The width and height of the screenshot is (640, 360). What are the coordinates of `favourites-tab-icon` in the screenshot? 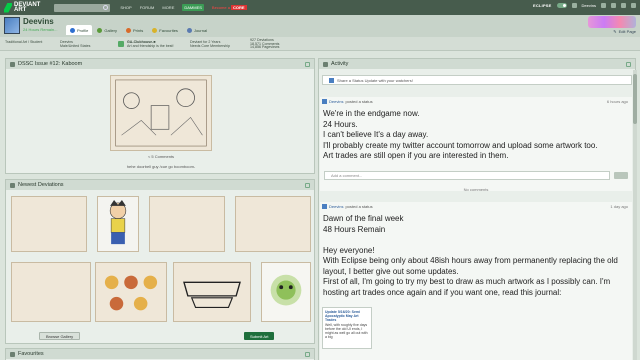 It's located at (155, 30).